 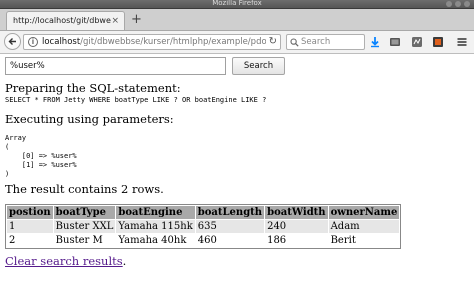 What do you see at coordinates (467, 4) in the screenshot?
I see `close-window-button` at bounding box center [467, 4].